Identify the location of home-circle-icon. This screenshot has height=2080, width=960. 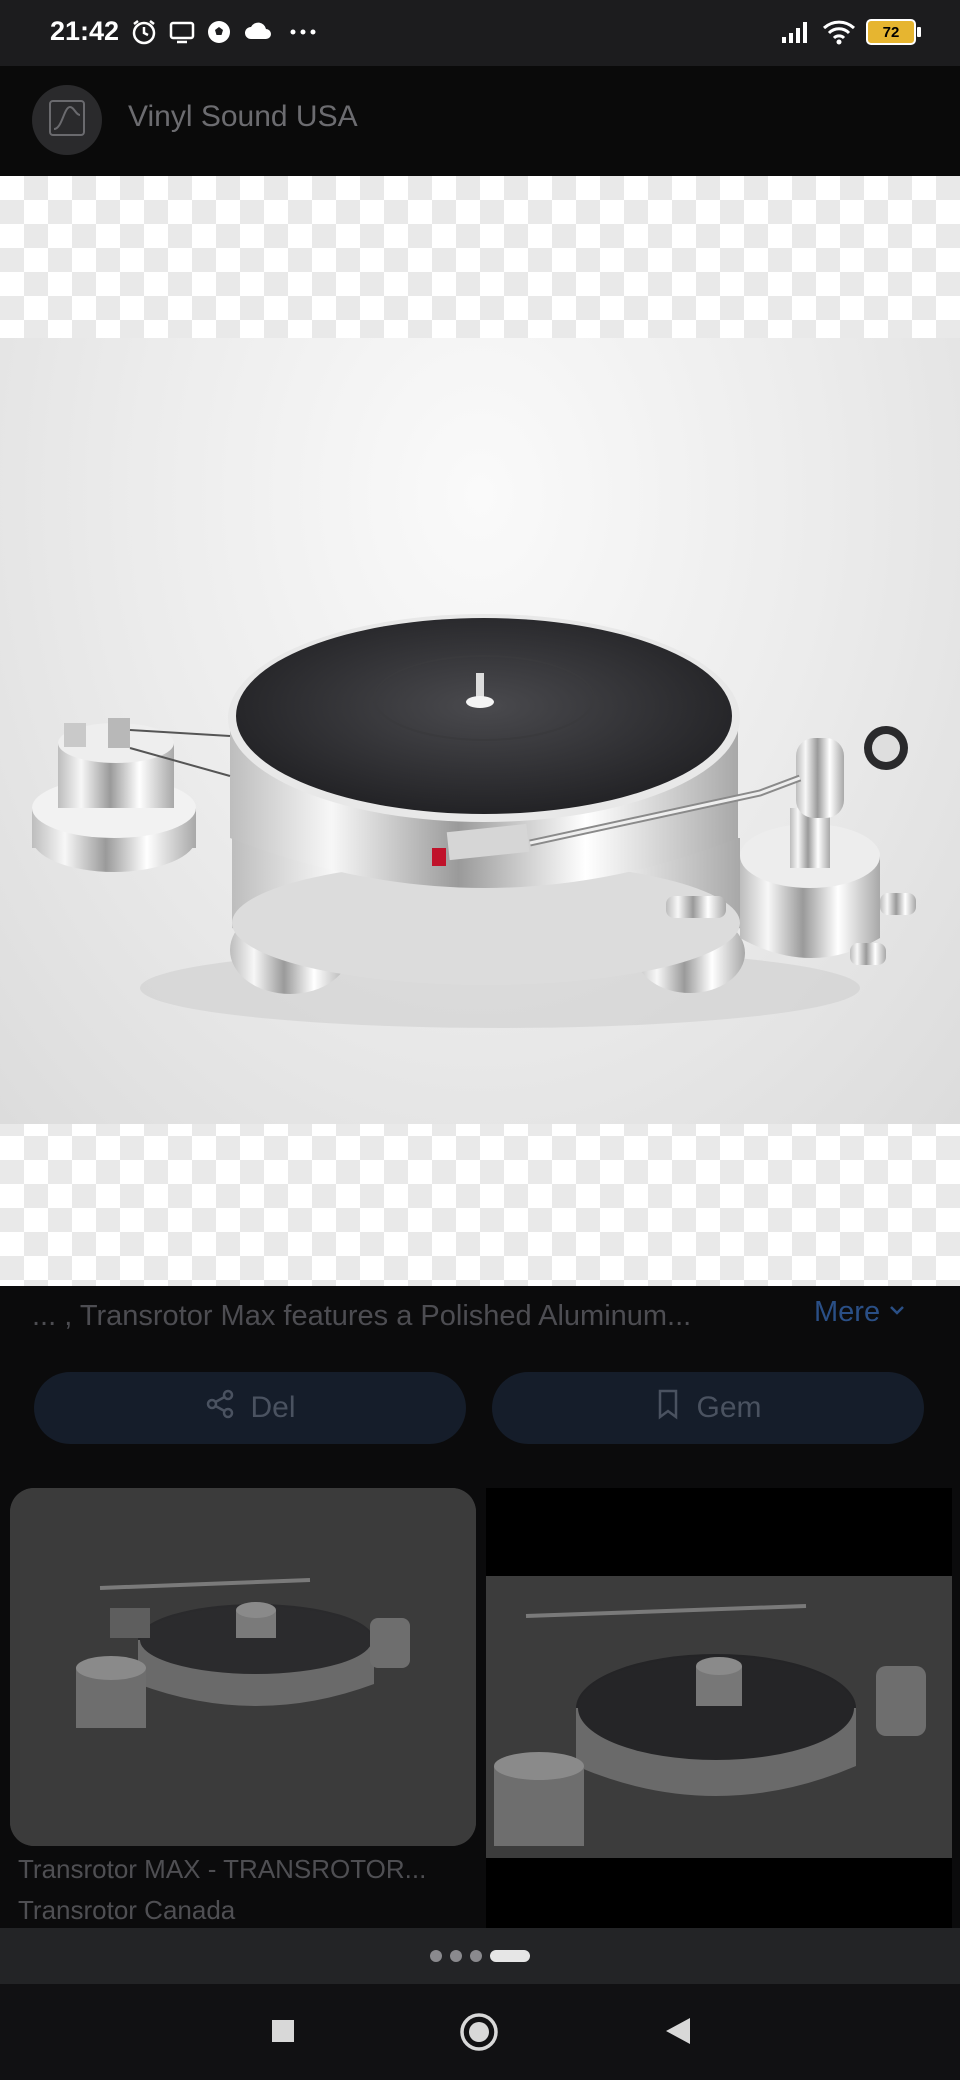
(479, 2034).